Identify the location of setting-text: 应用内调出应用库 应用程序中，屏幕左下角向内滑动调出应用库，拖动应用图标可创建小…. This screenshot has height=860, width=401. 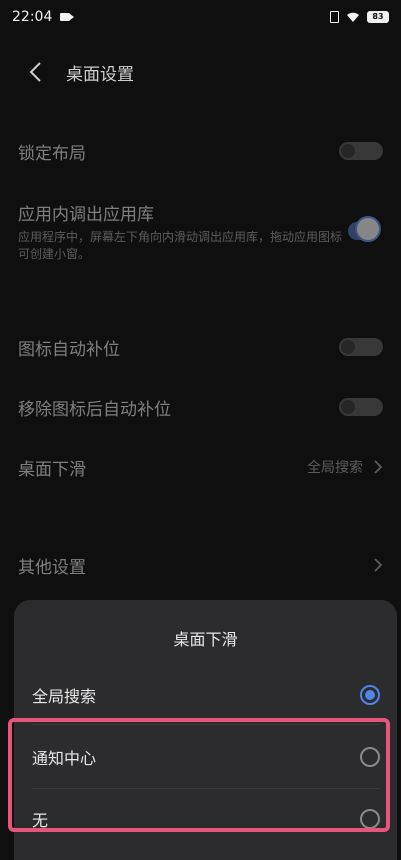
(183, 231).